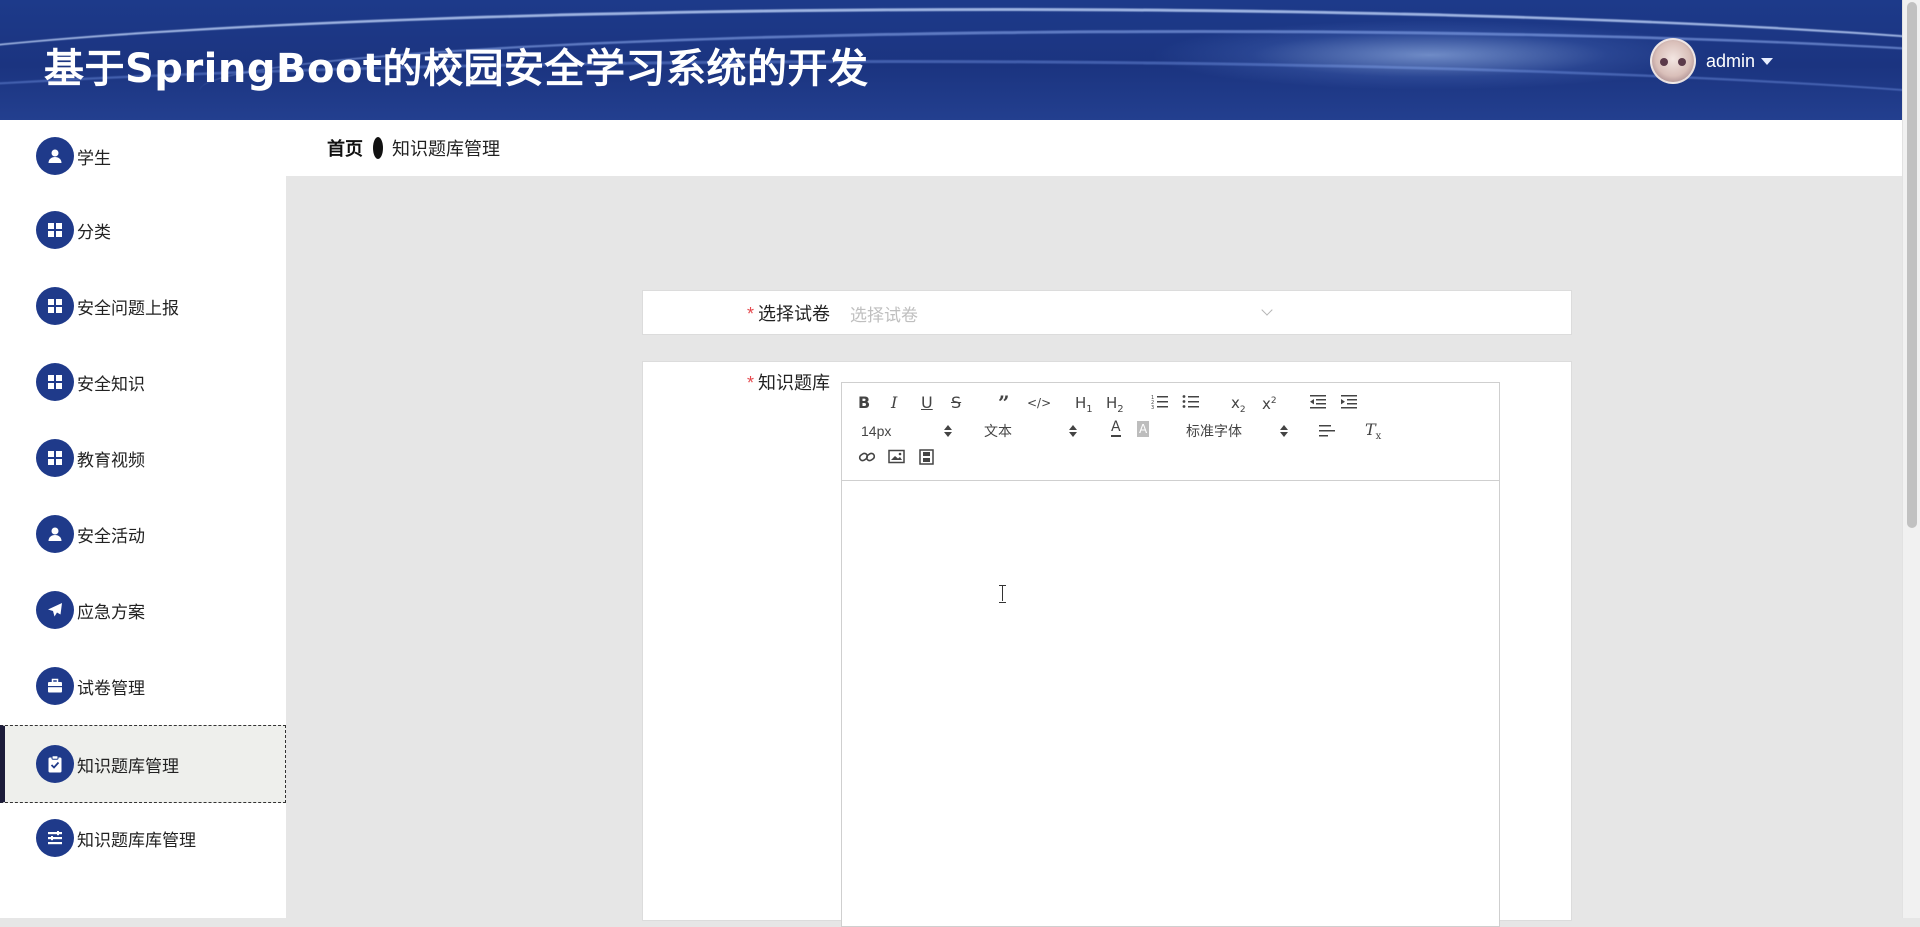 This screenshot has width=1920, height=927. Describe the element at coordinates (378, 148) in the screenshot. I see `breadcrumb-separator-icon` at that location.